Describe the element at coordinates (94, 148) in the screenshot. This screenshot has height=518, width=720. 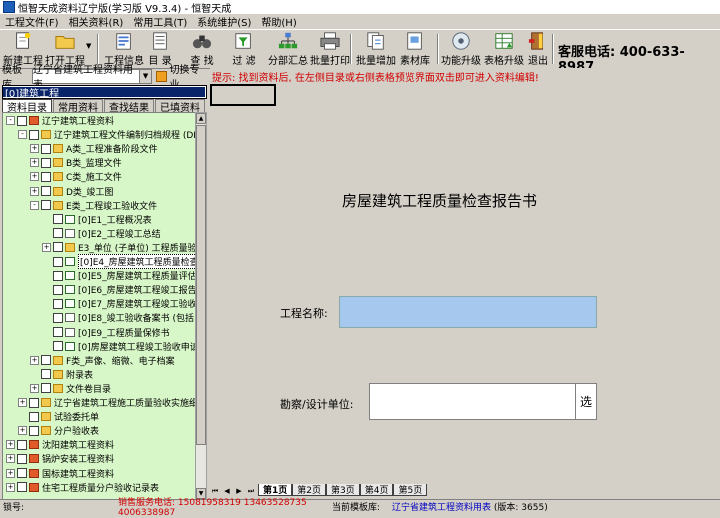
I see `tree-node: + A类_工程准备阶段文件` at that location.